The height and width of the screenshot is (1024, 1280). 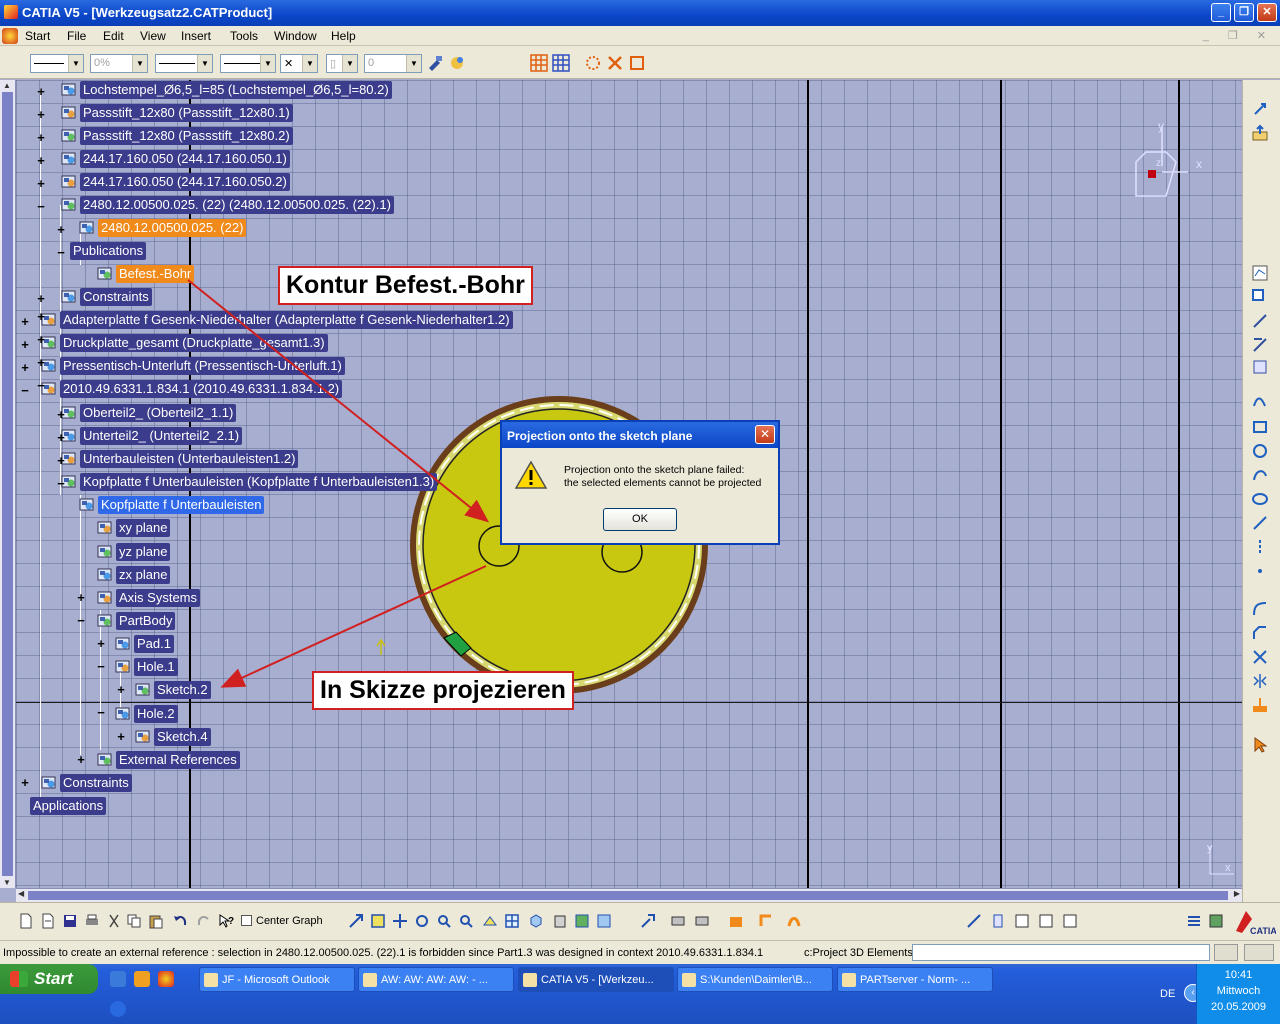 I want to click on measure-icon, so click(x=974, y=921).